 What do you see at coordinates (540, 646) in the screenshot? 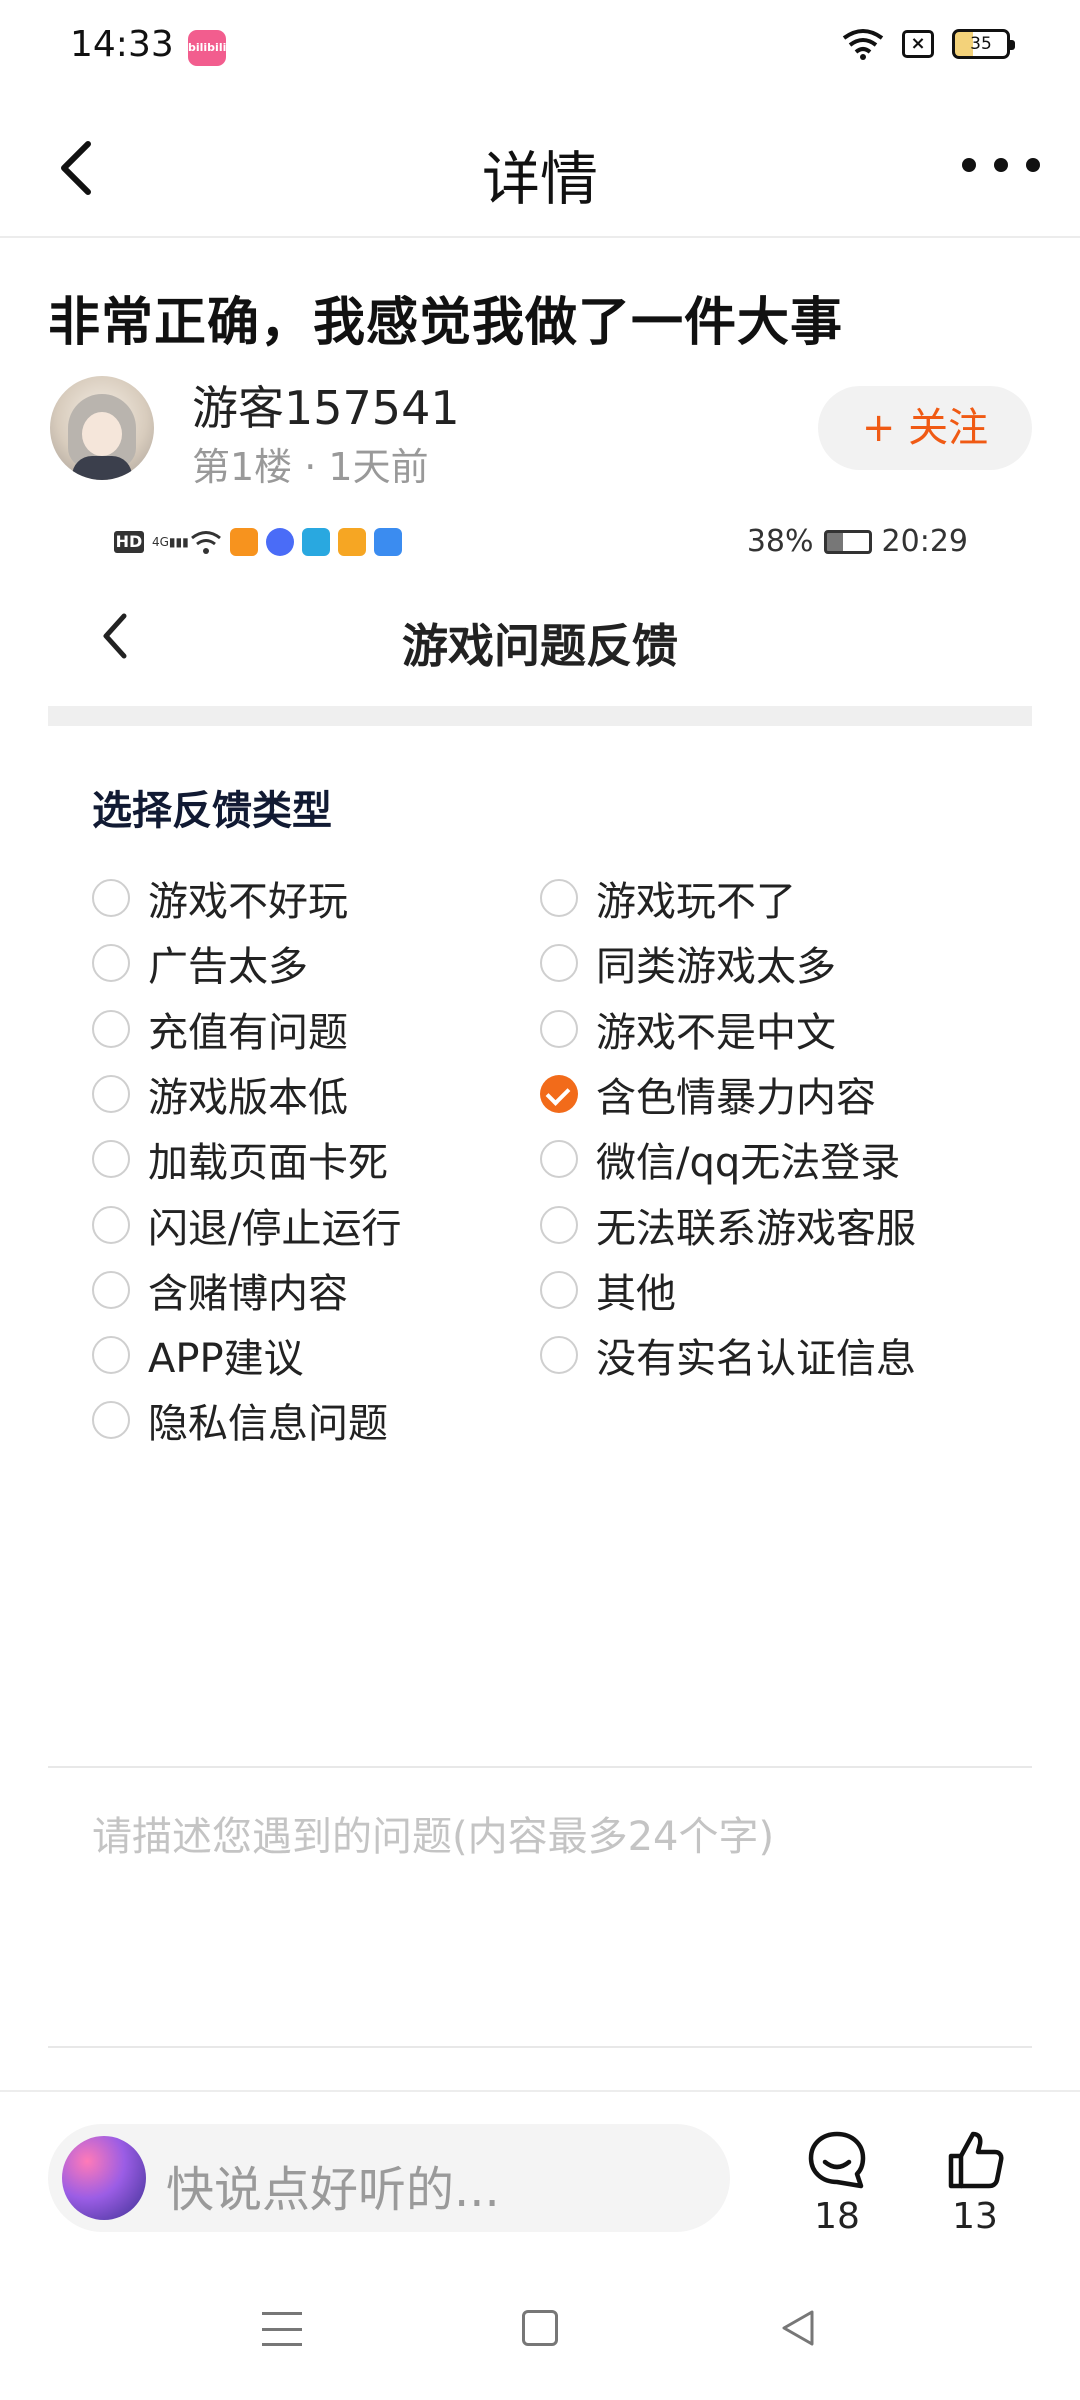
I see `feedback-page-title: 游戏问题反馈` at bounding box center [540, 646].